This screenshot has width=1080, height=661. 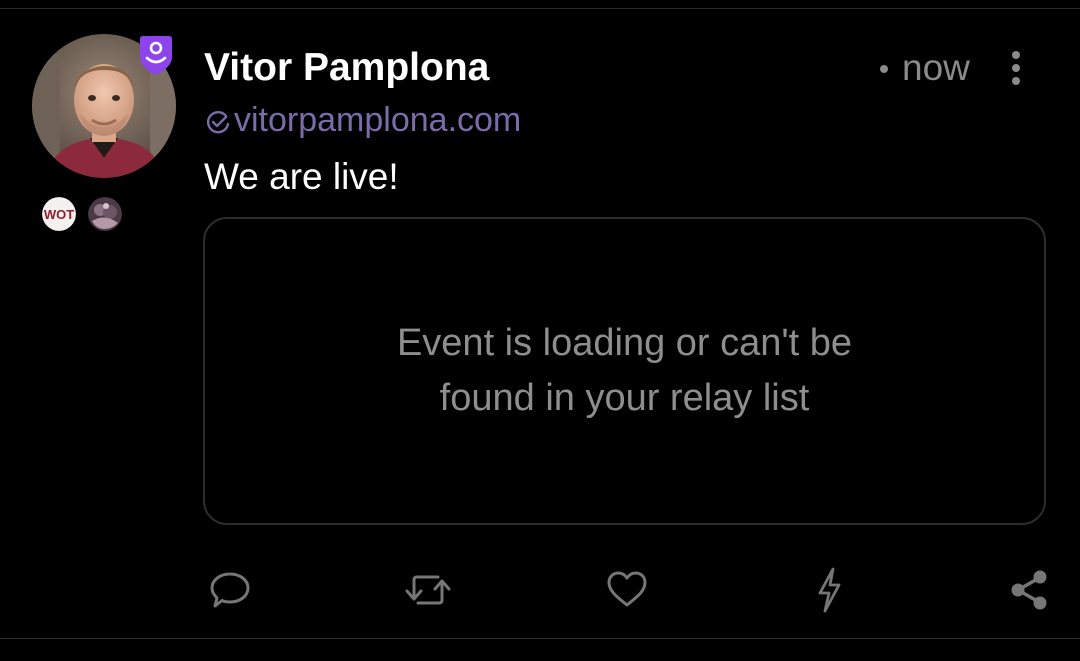 What do you see at coordinates (346, 68) in the screenshot?
I see `author-name: Vitor Pamplona` at bounding box center [346, 68].